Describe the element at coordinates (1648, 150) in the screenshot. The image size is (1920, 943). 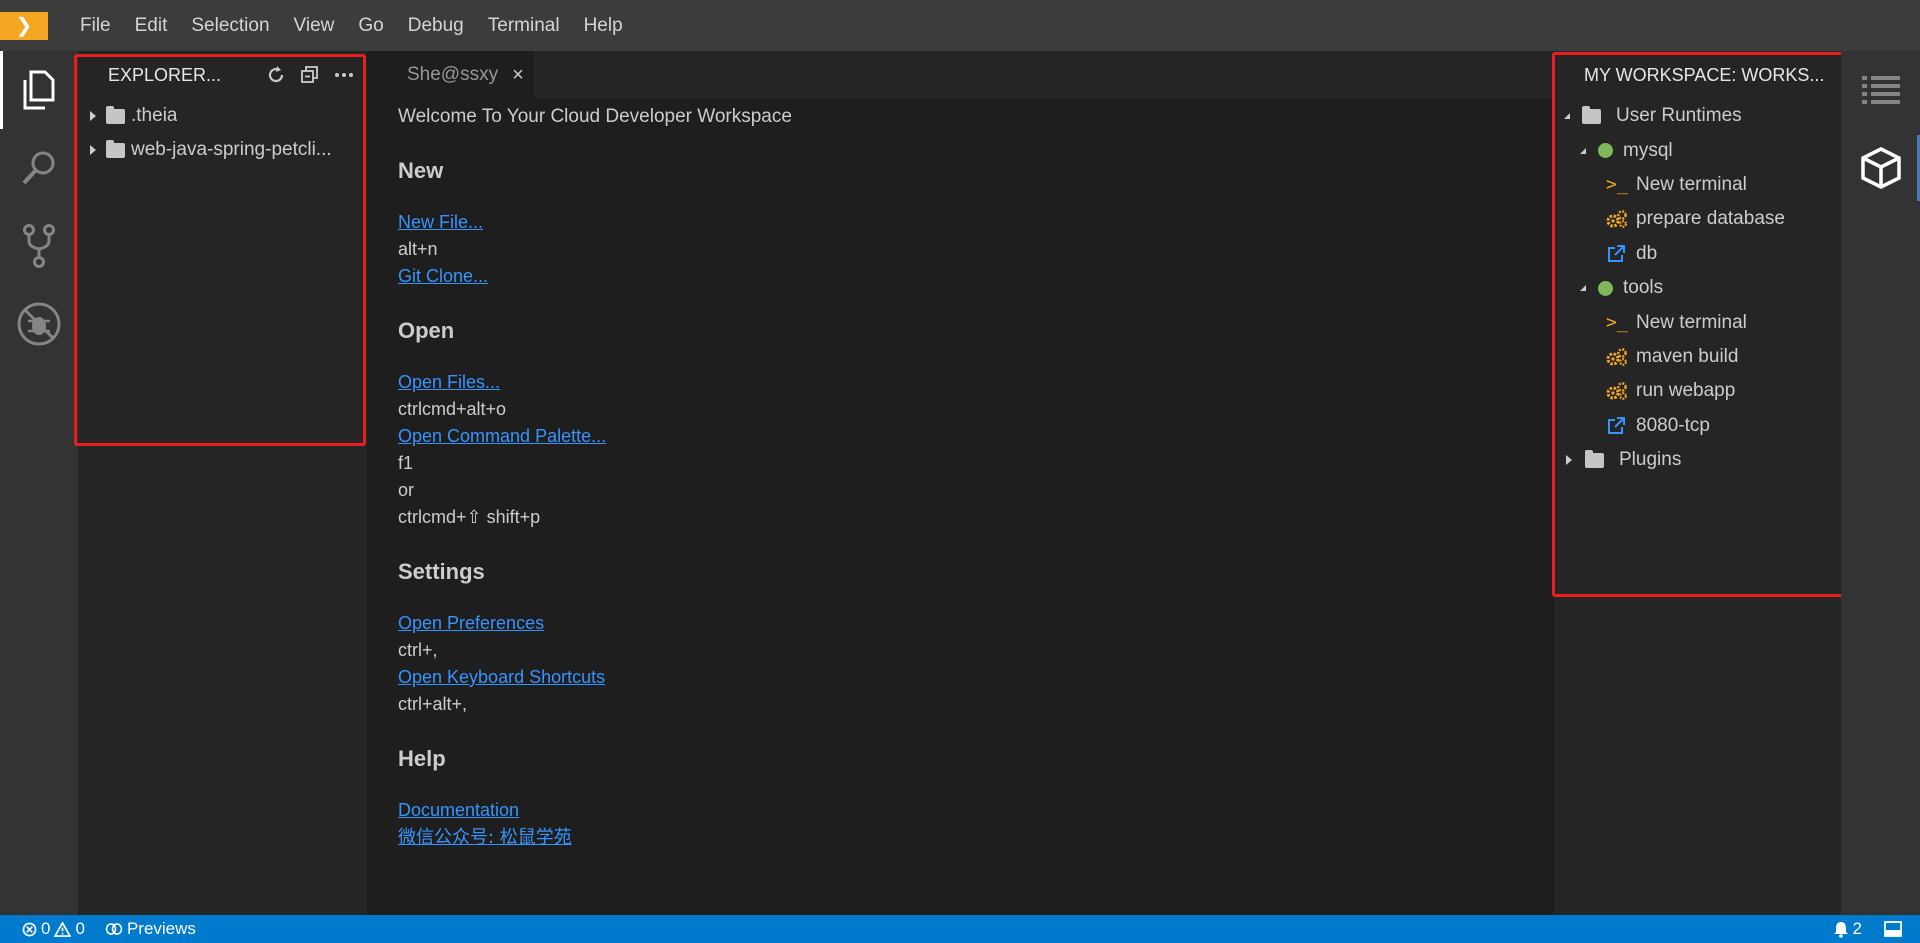
I see `runtime-label: mysql` at that location.